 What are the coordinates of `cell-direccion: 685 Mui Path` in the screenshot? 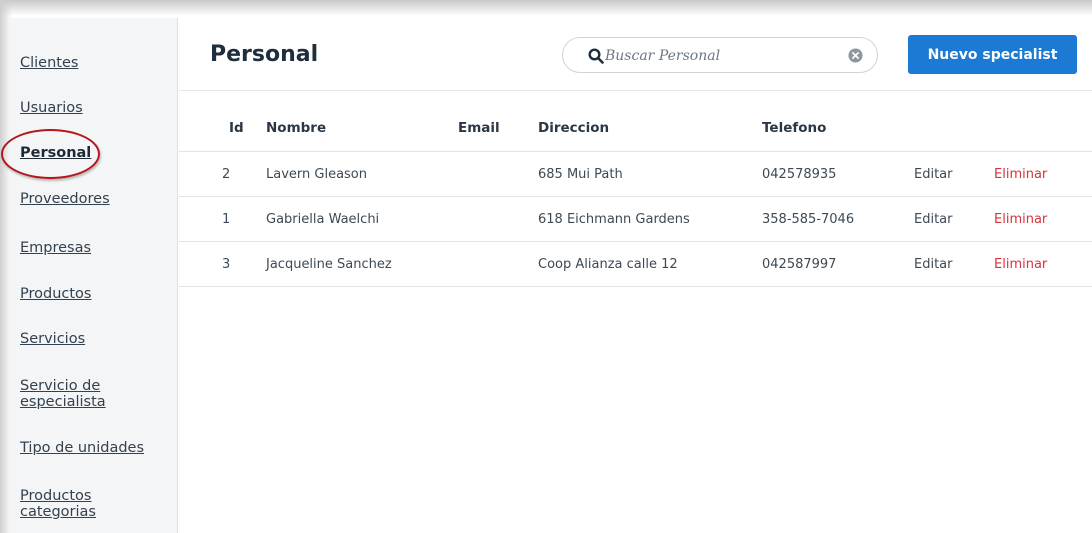 It's located at (580, 174).